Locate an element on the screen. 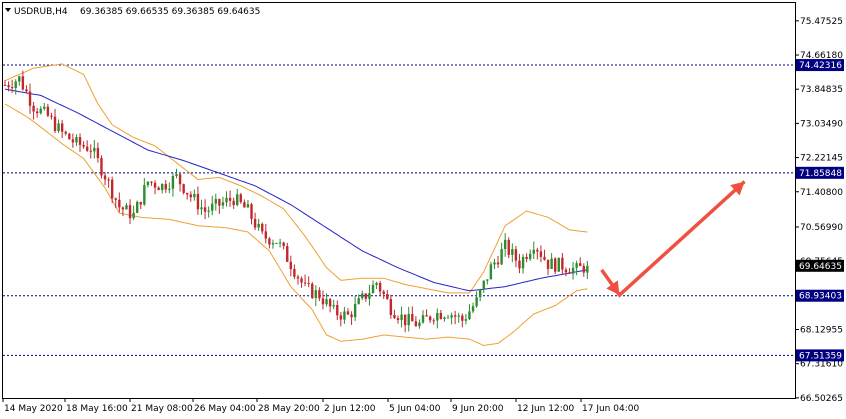 The height and width of the screenshot is (419, 846). y-tick-label: 73.84835 is located at coordinates (821, 90).